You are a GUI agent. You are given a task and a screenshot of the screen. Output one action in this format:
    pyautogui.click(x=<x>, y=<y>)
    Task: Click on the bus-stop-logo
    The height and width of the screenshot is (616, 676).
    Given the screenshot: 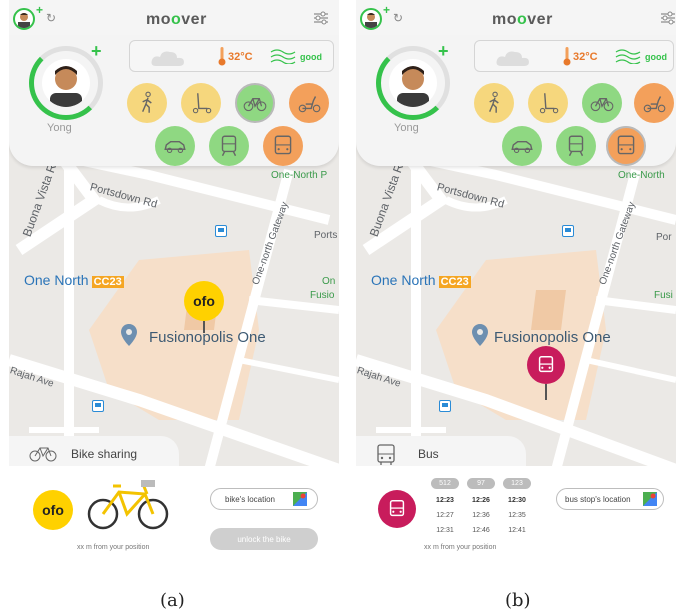 What is the action you would take?
    pyautogui.click(x=397, y=509)
    